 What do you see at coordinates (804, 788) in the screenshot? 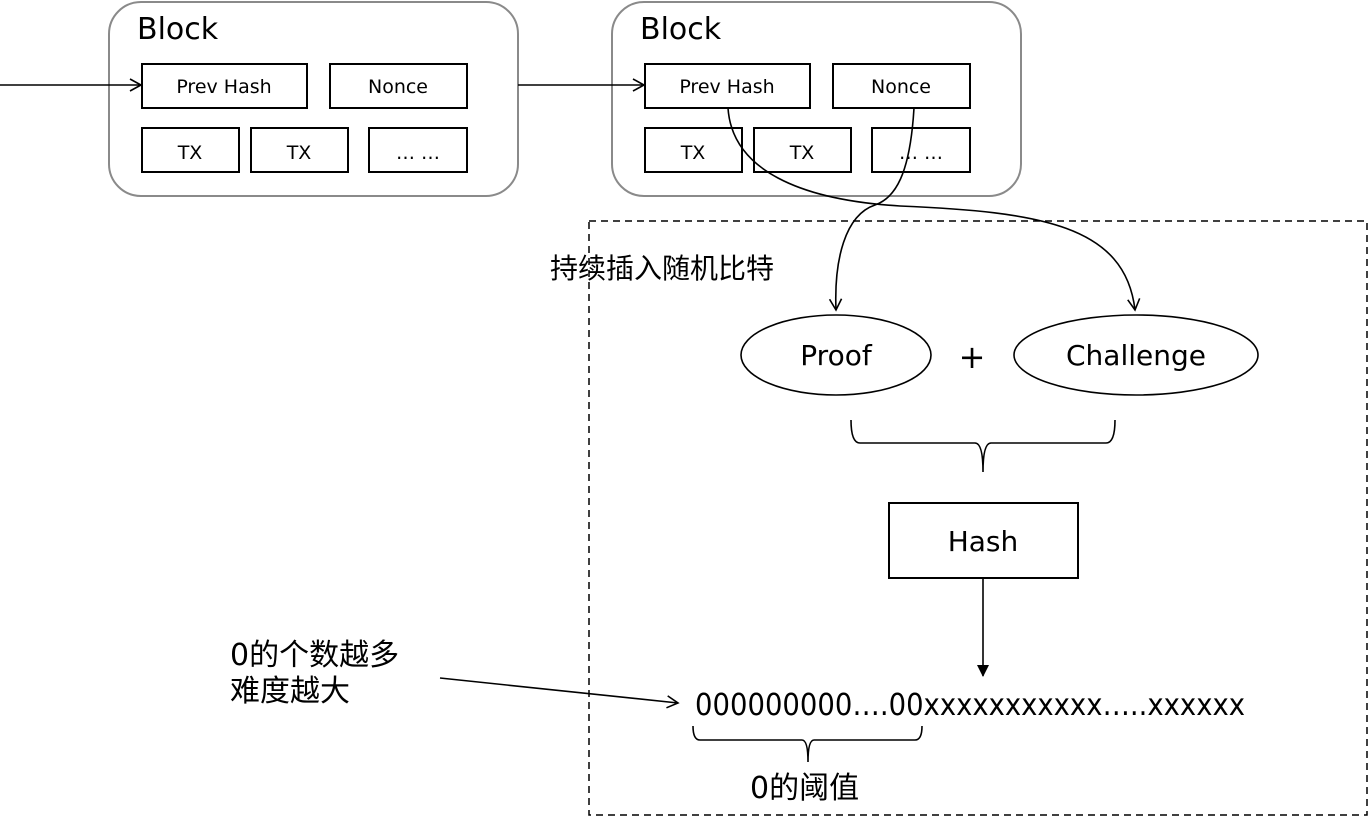
I see `threshold-label: 0的阈值` at bounding box center [804, 788].